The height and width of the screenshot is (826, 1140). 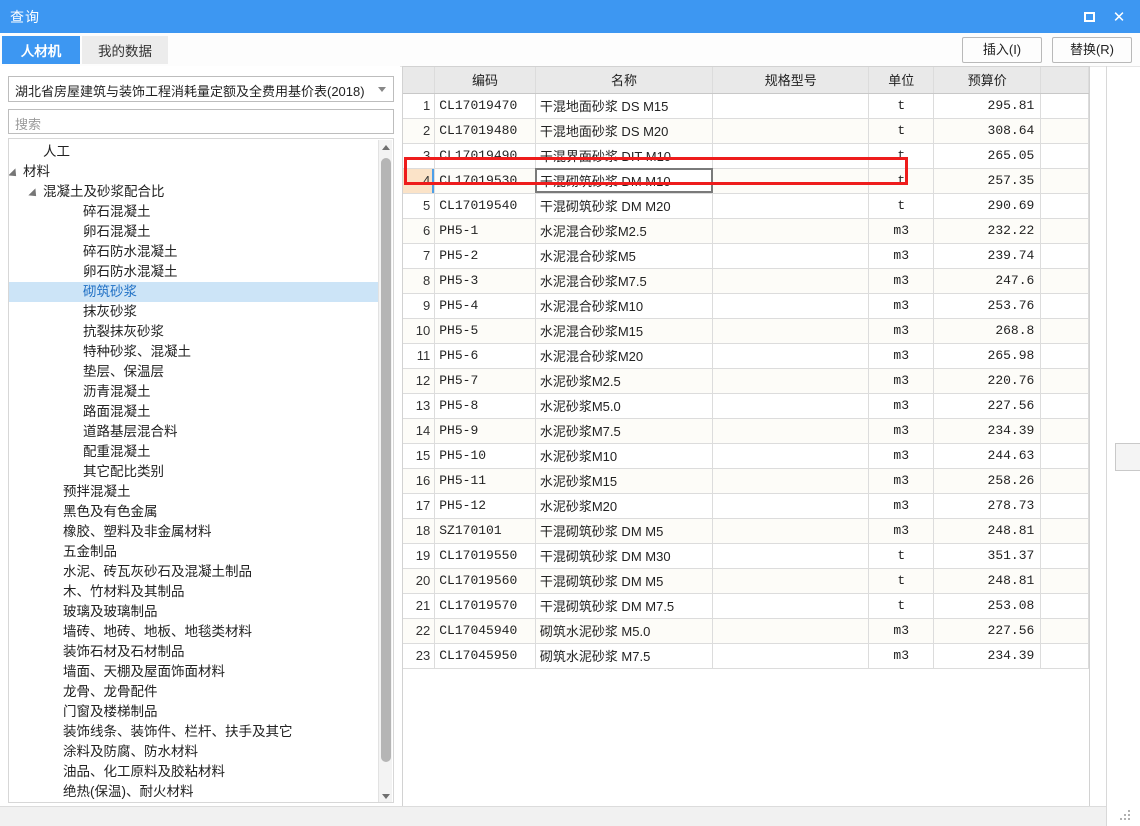 I want to click on column-header-index, so click(x=419, y=80).